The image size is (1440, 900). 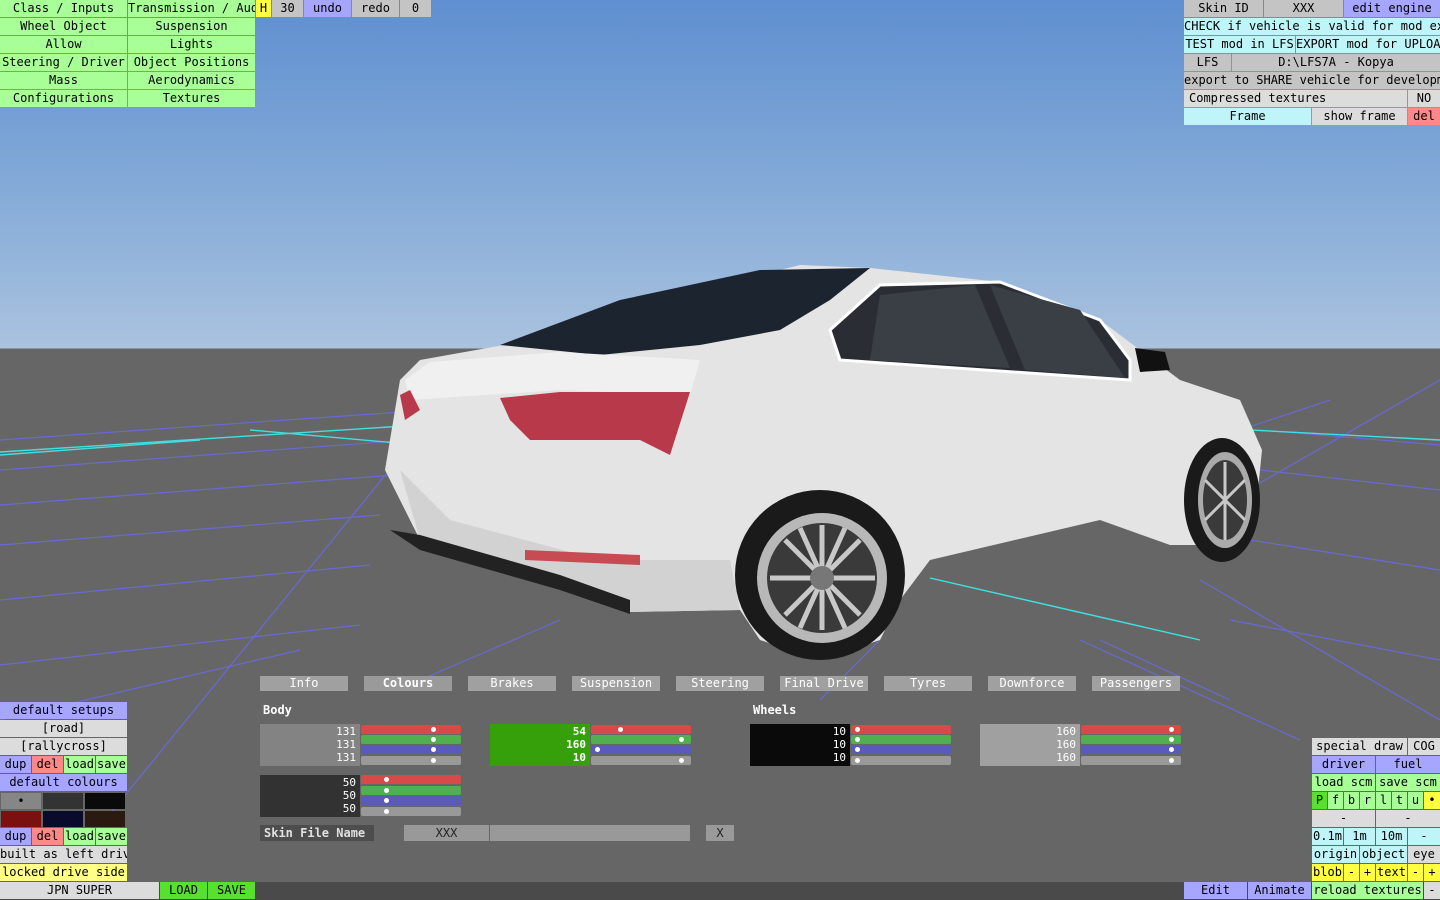 I want to click on text-minus-button: -, so click(x=1415, y=872).